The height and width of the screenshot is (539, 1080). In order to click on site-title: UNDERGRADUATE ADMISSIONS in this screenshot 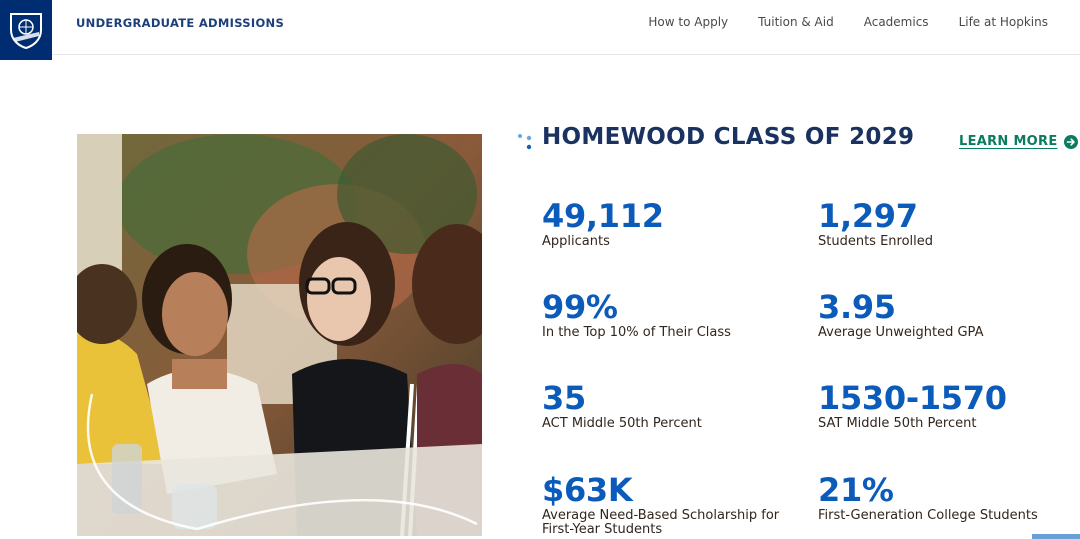, I will do `click(180, 23)`.